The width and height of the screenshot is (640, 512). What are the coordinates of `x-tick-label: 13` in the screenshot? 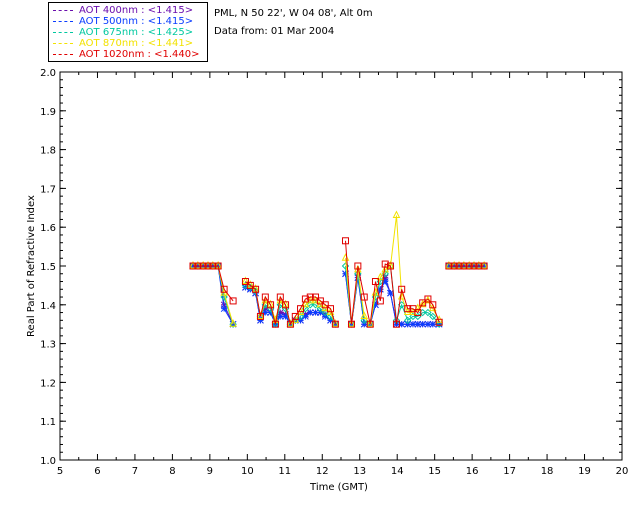 It's located at (359, 471).